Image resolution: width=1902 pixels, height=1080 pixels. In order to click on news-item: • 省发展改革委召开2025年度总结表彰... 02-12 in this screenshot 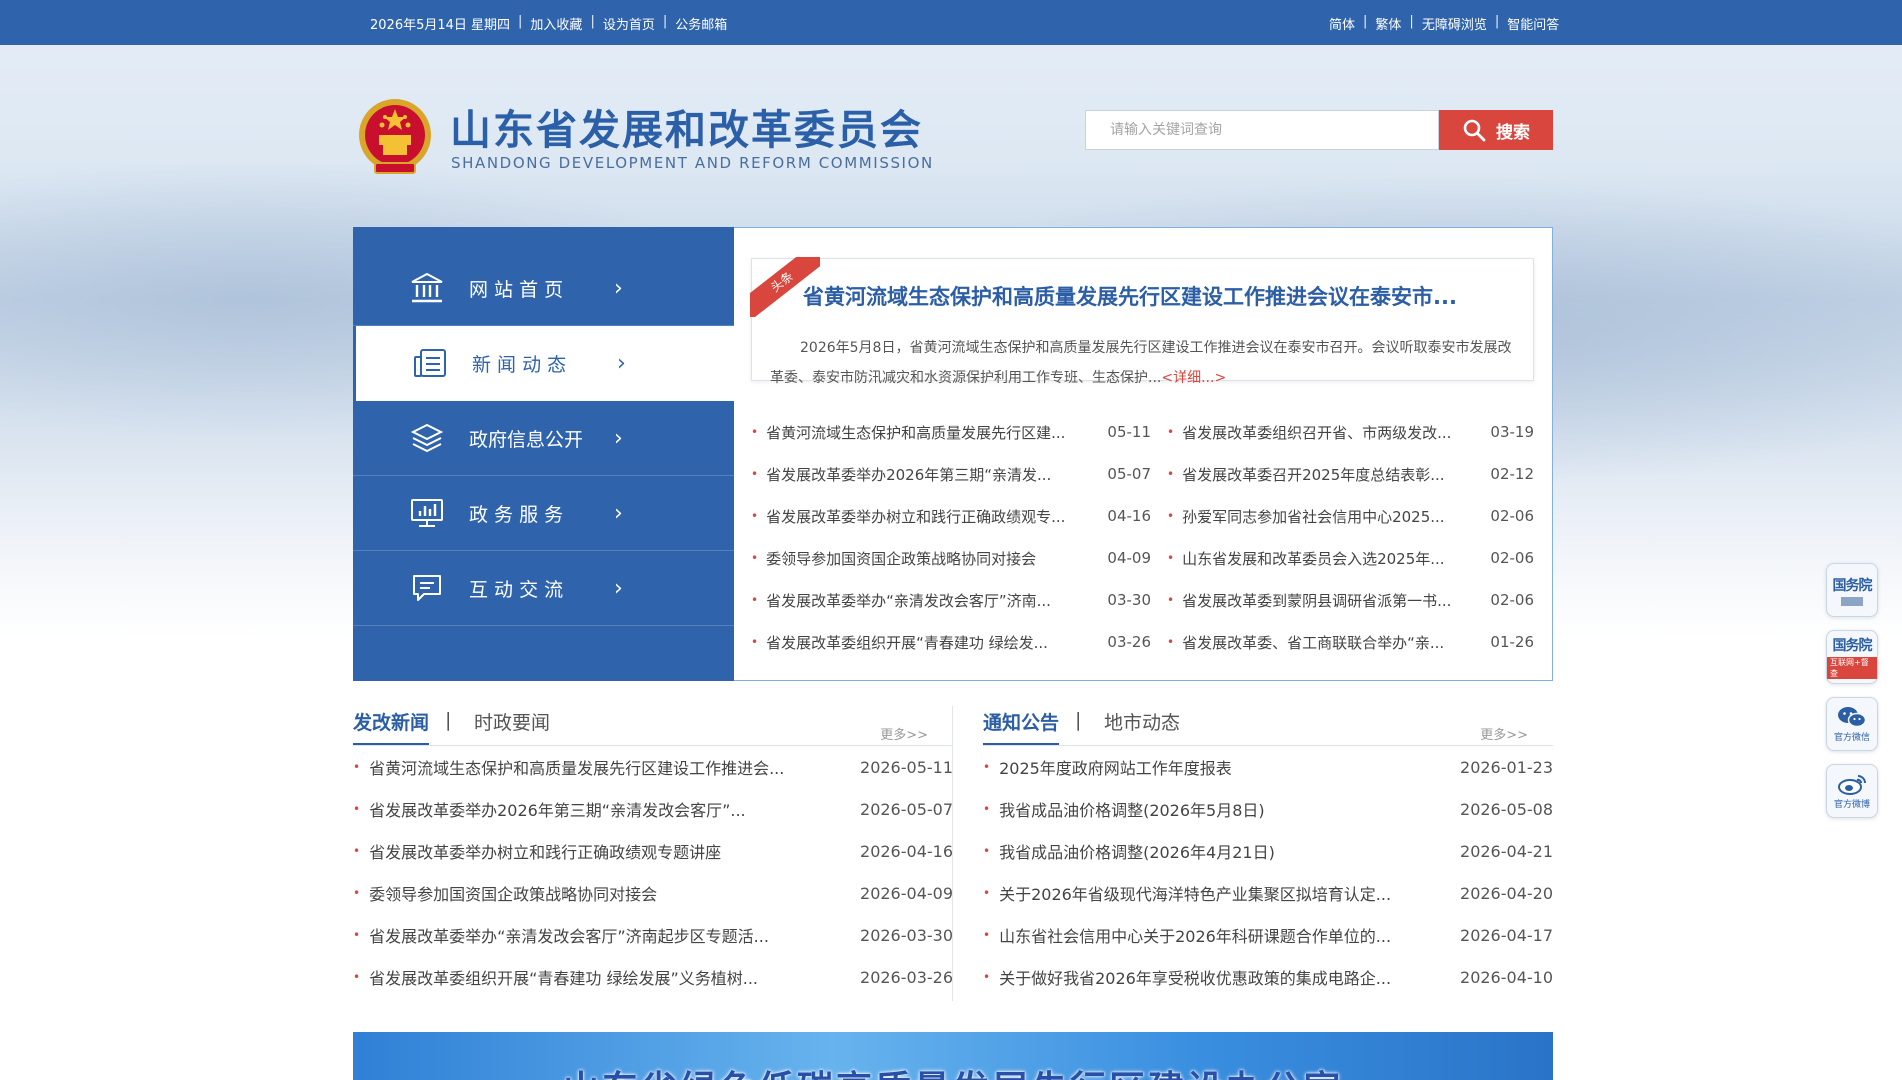, I will do `click(1350, 474)`.